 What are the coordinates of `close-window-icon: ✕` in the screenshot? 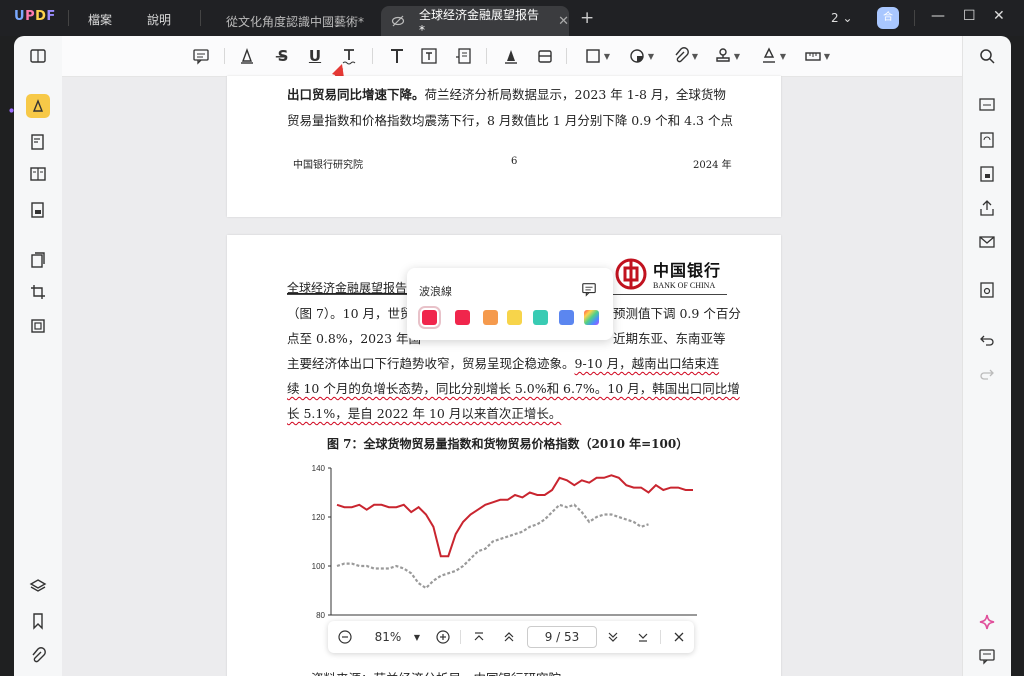 It's located at (999, 16).